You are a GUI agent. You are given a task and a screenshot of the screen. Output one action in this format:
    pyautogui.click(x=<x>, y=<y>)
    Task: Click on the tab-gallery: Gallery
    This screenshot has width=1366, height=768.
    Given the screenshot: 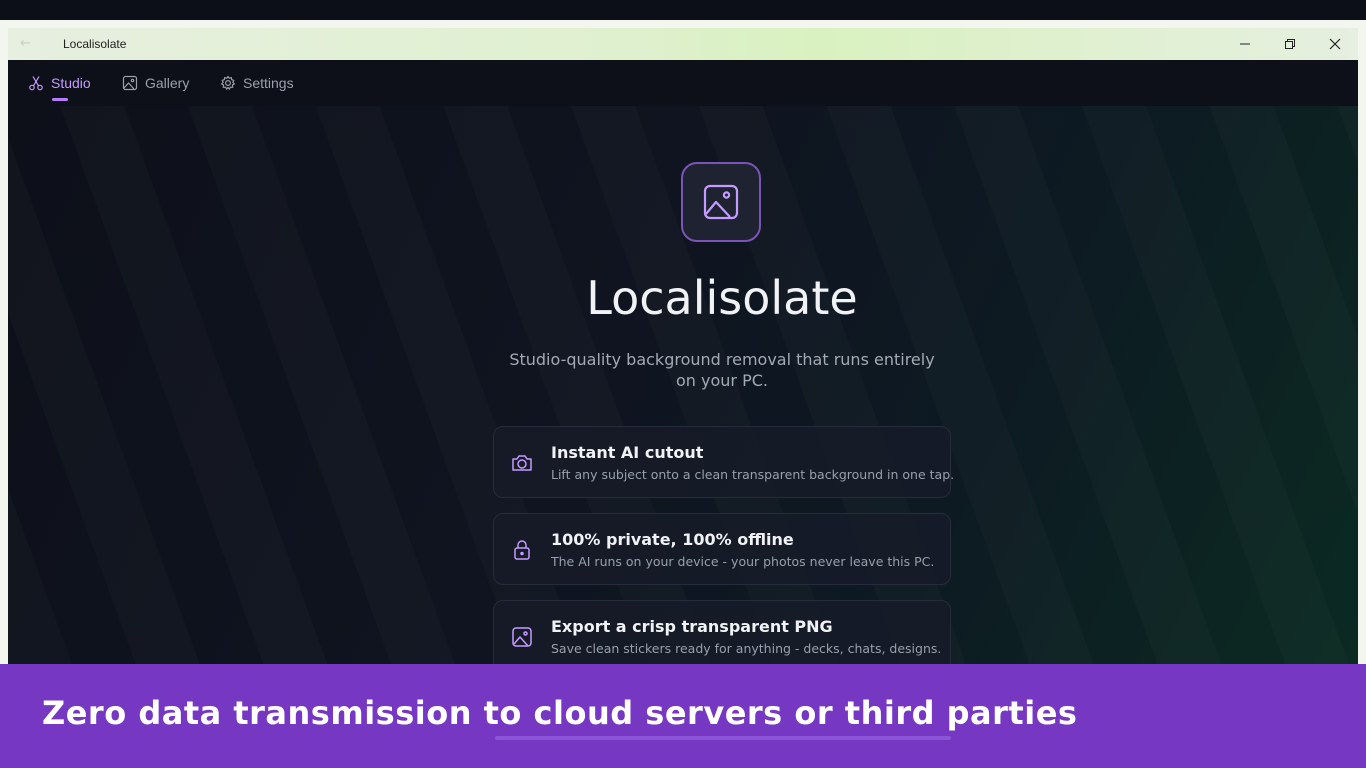 What is the action you would take?
    pyautogui.click(x=155, y=83)
    